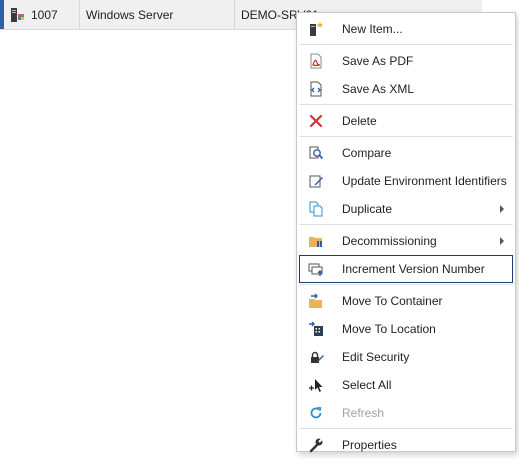  I want to click on menu-label-compare: Compare, so click(367, 153).